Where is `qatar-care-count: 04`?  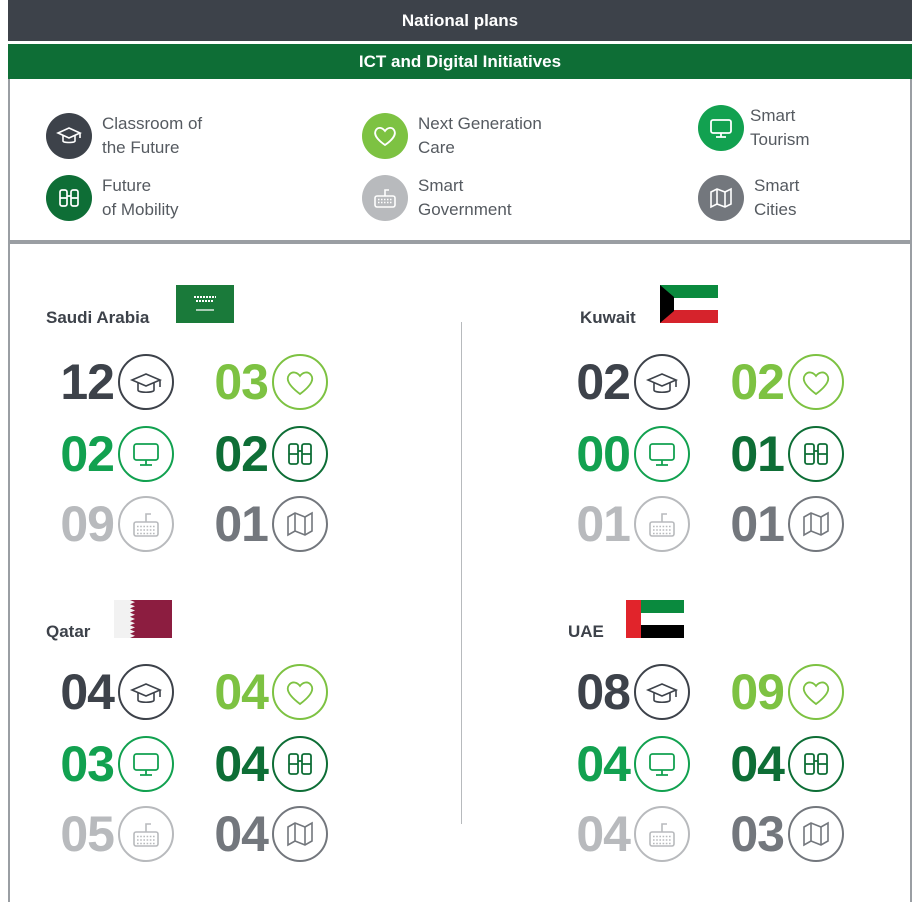
qatar-care-count: 04 is located at coordinates (241, 692).